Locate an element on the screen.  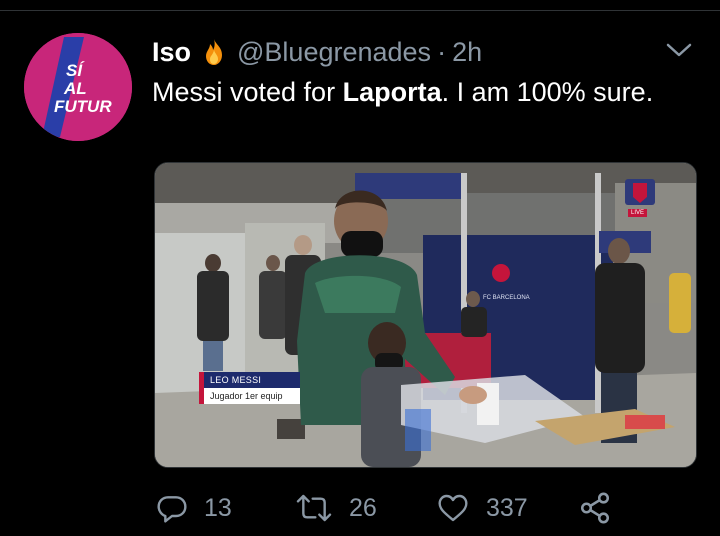
live-badge: LIVE is located at coordinates (638, 213).